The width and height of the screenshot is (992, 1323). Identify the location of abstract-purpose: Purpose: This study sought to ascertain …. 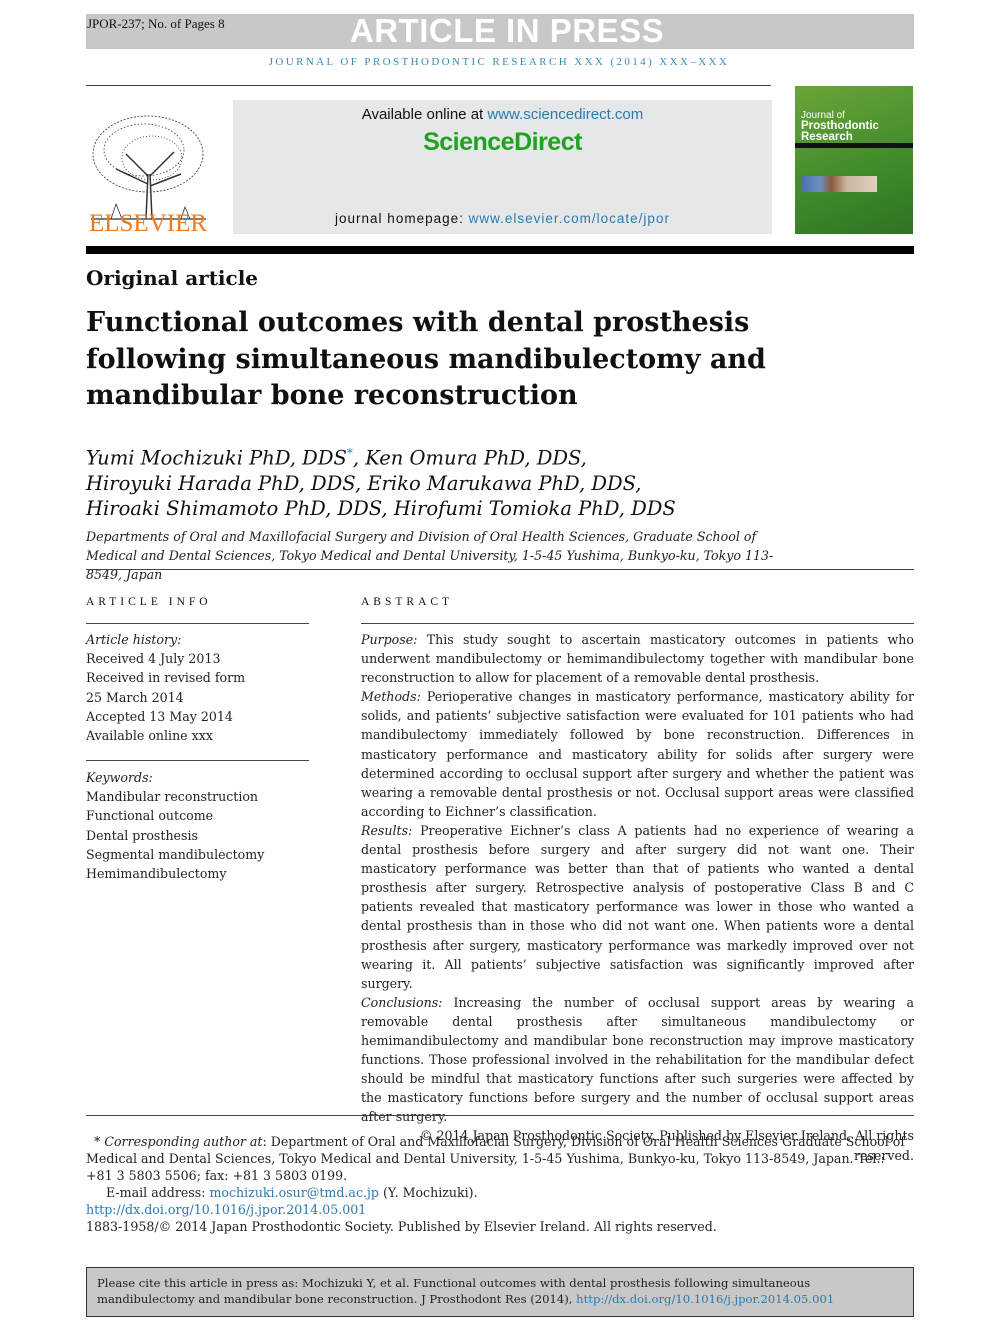
(637, 658).